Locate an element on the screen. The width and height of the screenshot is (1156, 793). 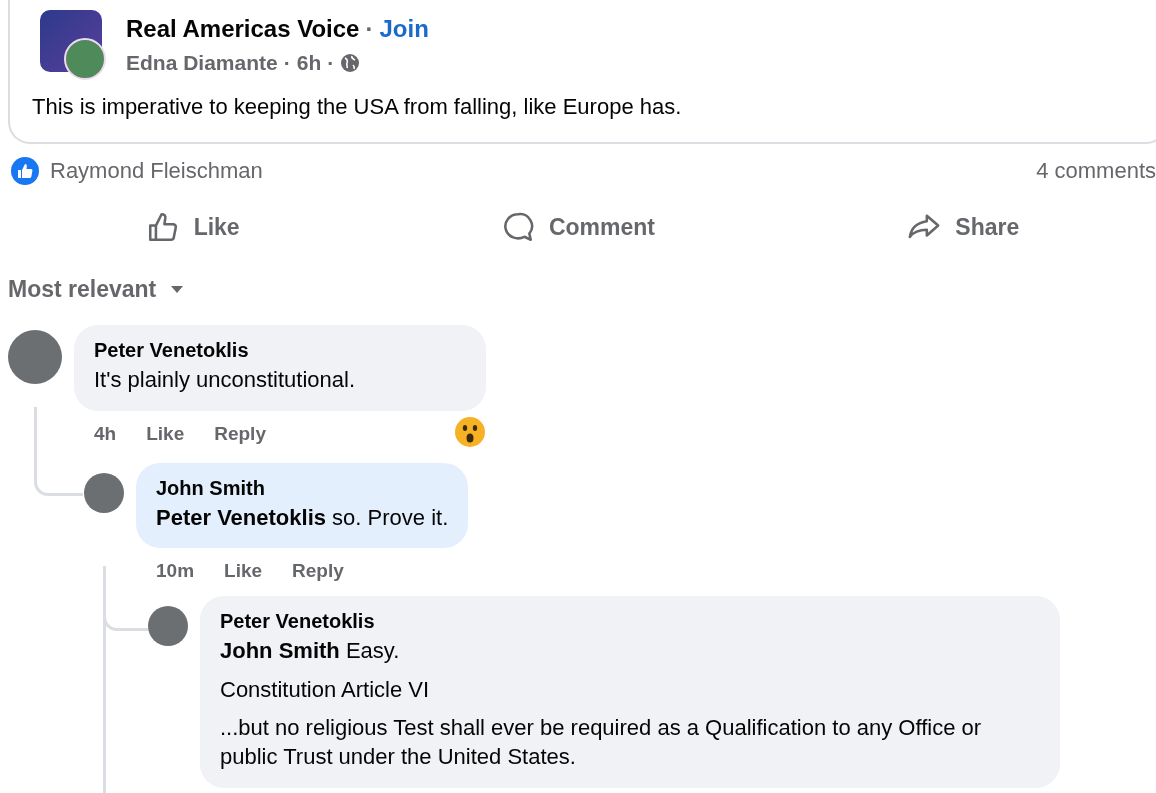
comment-text: ...but no religious Test shall ever be required as a Qualification to any Office or public Trust under the United States. is located at coordinates (601, 742).